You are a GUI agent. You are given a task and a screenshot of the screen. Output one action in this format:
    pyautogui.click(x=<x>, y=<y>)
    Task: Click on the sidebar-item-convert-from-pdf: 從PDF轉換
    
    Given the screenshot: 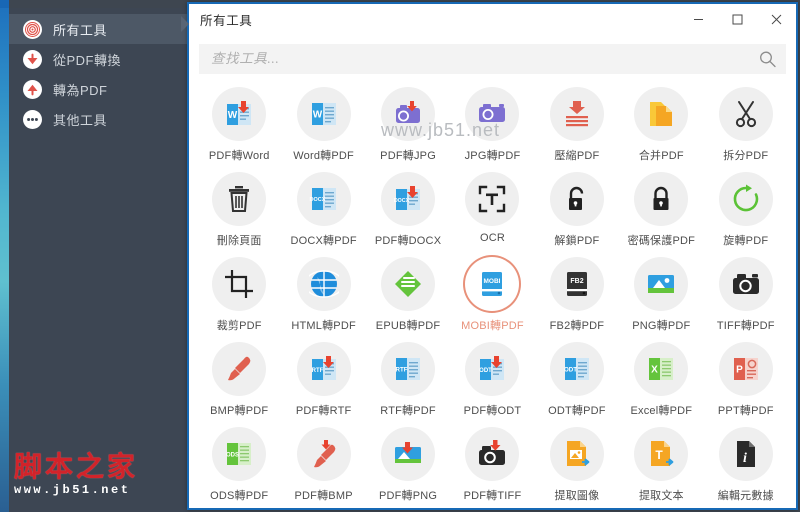 What is the action you would take?
    pyautogui.click(x=98, y=59)
    